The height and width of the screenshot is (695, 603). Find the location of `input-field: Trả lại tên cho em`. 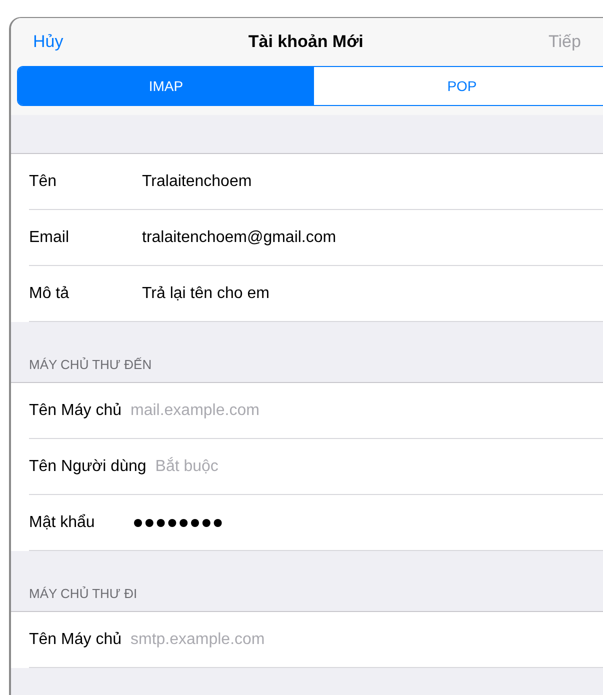

input-field: Trả lại tên cho em is located at coordinates (206, 294).